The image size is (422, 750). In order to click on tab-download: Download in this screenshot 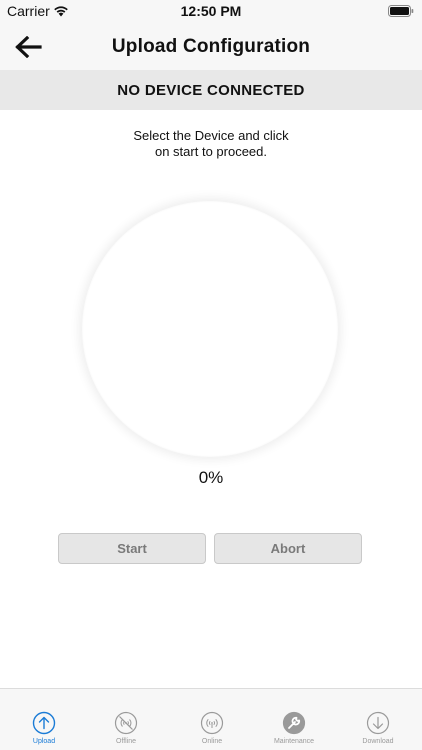, I will do `click(378, 728)`.